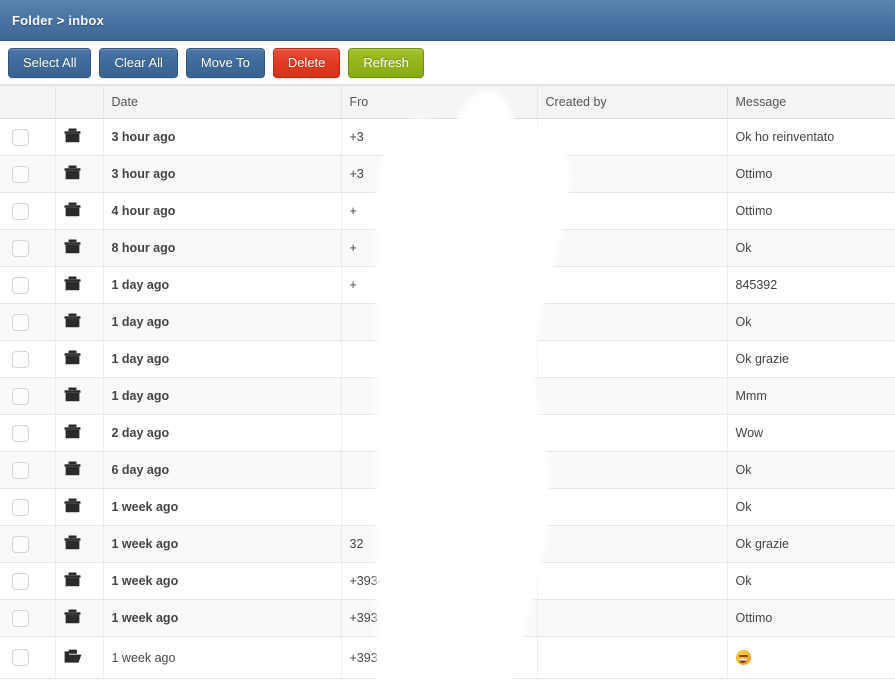  I want to click on table-row: 1 day ago +845392, so click(447, 285).